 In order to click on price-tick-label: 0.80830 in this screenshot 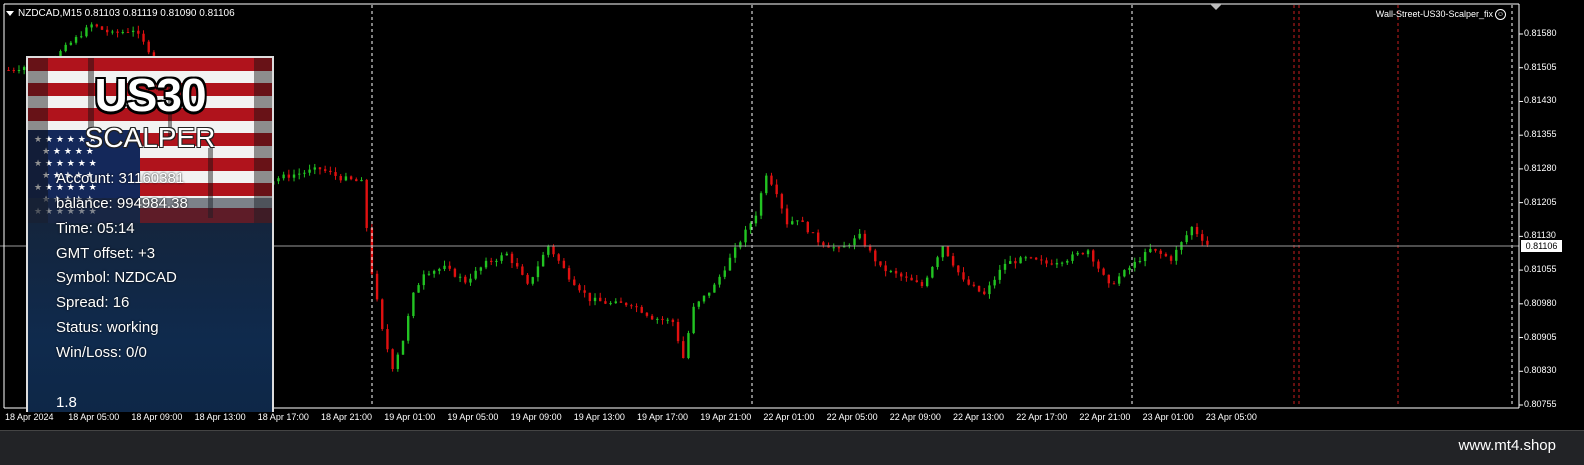, I will do `click(1540, 370)`.